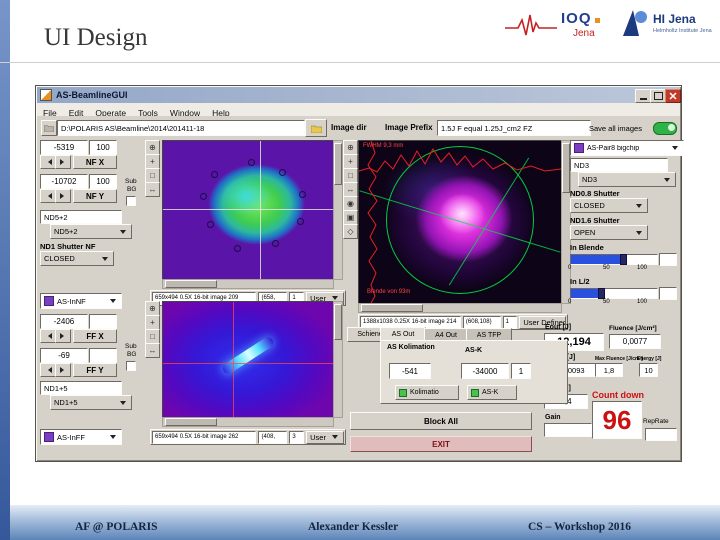  I want to click on ff-x-step-field, so click(103, 321).